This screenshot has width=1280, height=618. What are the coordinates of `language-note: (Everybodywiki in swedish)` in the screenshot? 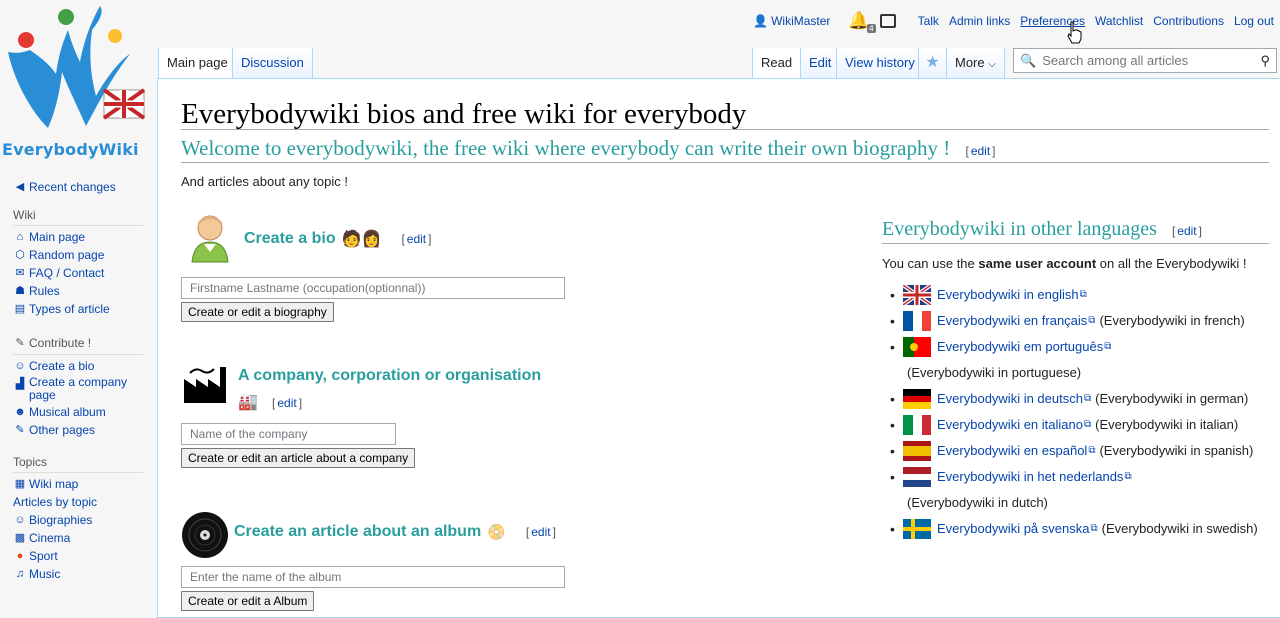 It's located at (1179, 528).